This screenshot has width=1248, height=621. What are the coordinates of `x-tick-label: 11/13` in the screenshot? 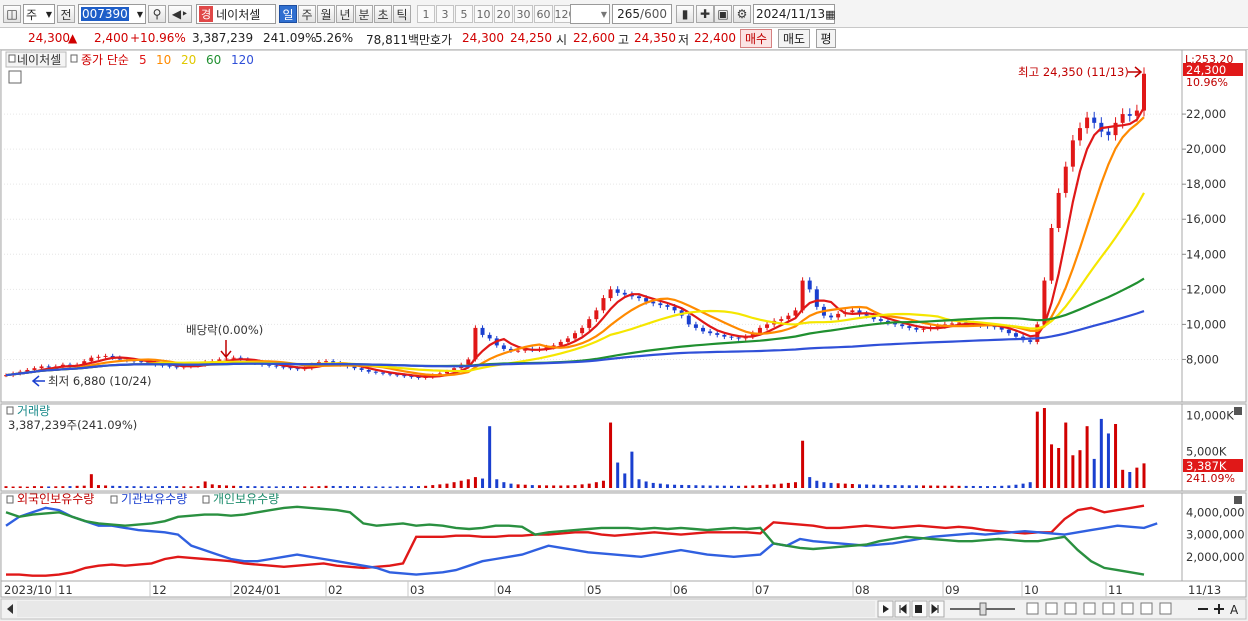 It's located at (1204, 590).